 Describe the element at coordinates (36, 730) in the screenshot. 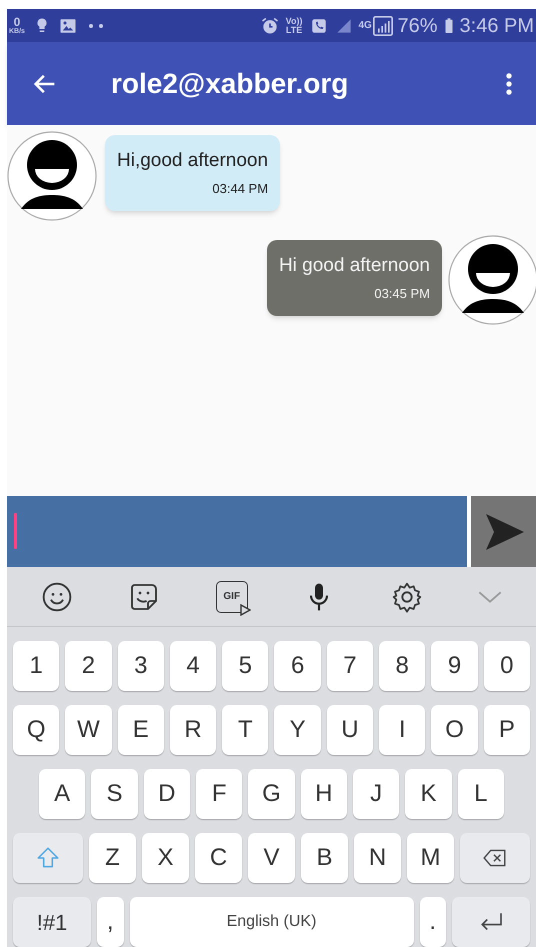

I see `keyboard-key: Q` at that location.